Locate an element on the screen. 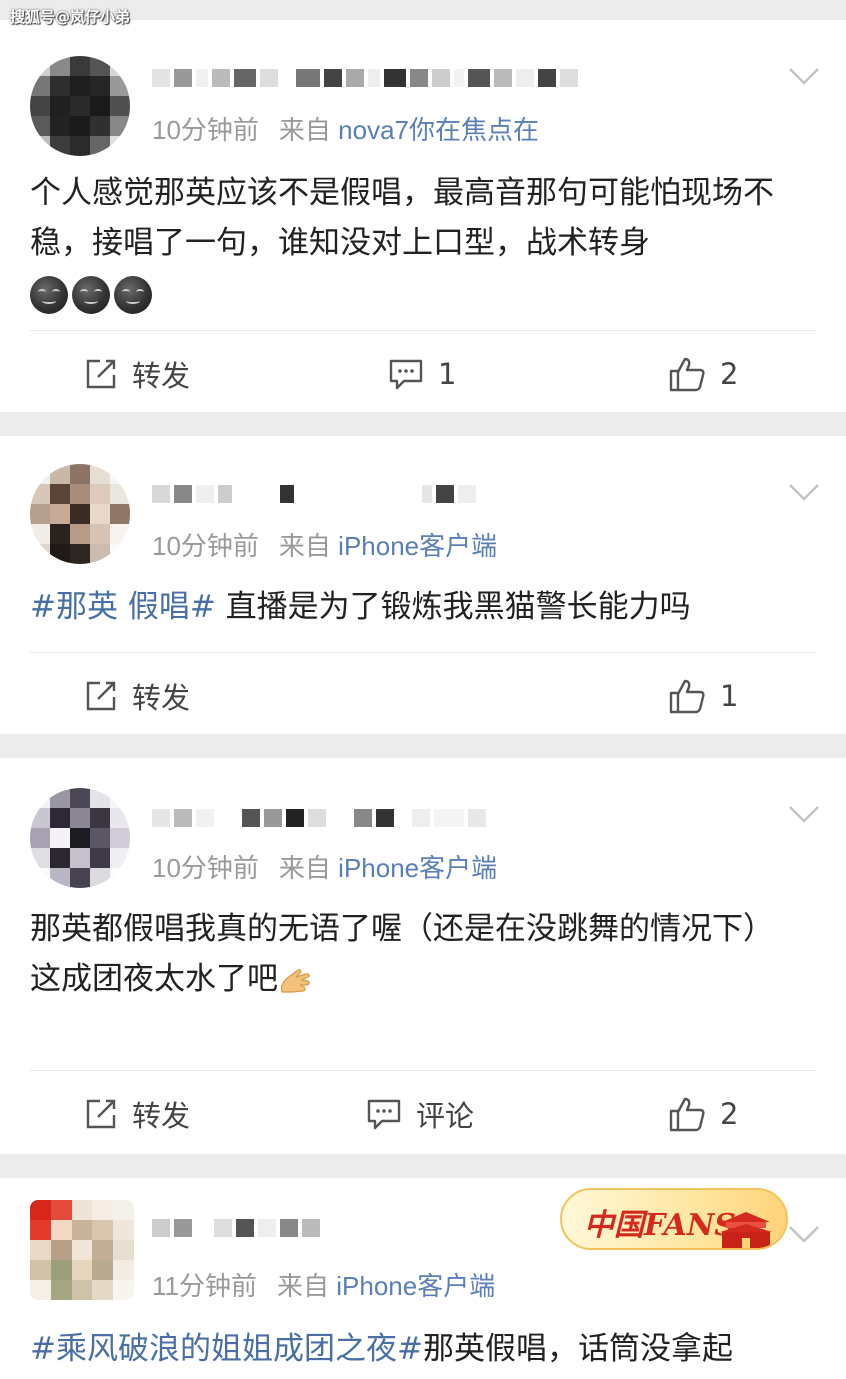  post-text: #乘风破浪的姐姐成团之夜#那英假唱，话筒没拿起 is located at coordinates (423, 1349).